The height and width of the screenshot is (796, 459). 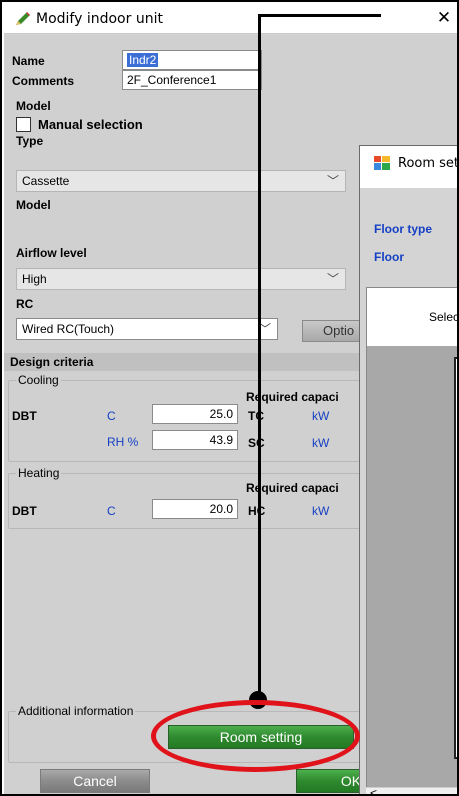 I want to click on horizontal-scrollbar: <, so click(x=411, y=790).